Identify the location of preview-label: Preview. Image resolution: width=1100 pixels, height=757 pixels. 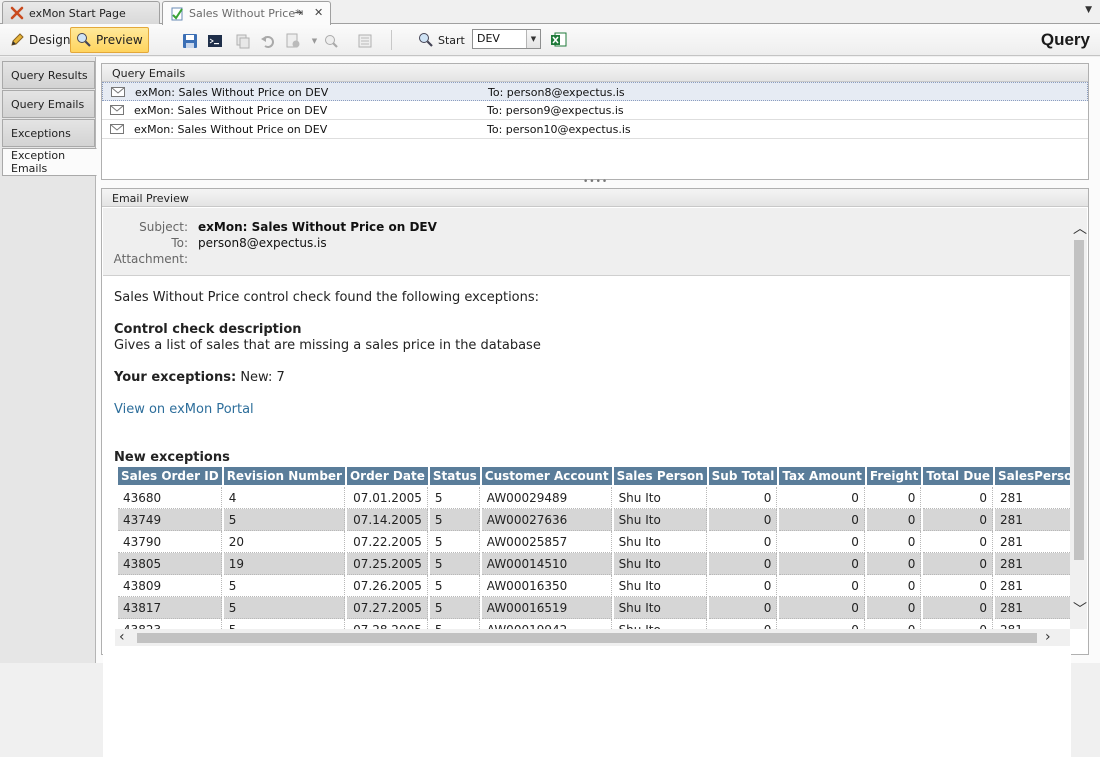
(119, 40).